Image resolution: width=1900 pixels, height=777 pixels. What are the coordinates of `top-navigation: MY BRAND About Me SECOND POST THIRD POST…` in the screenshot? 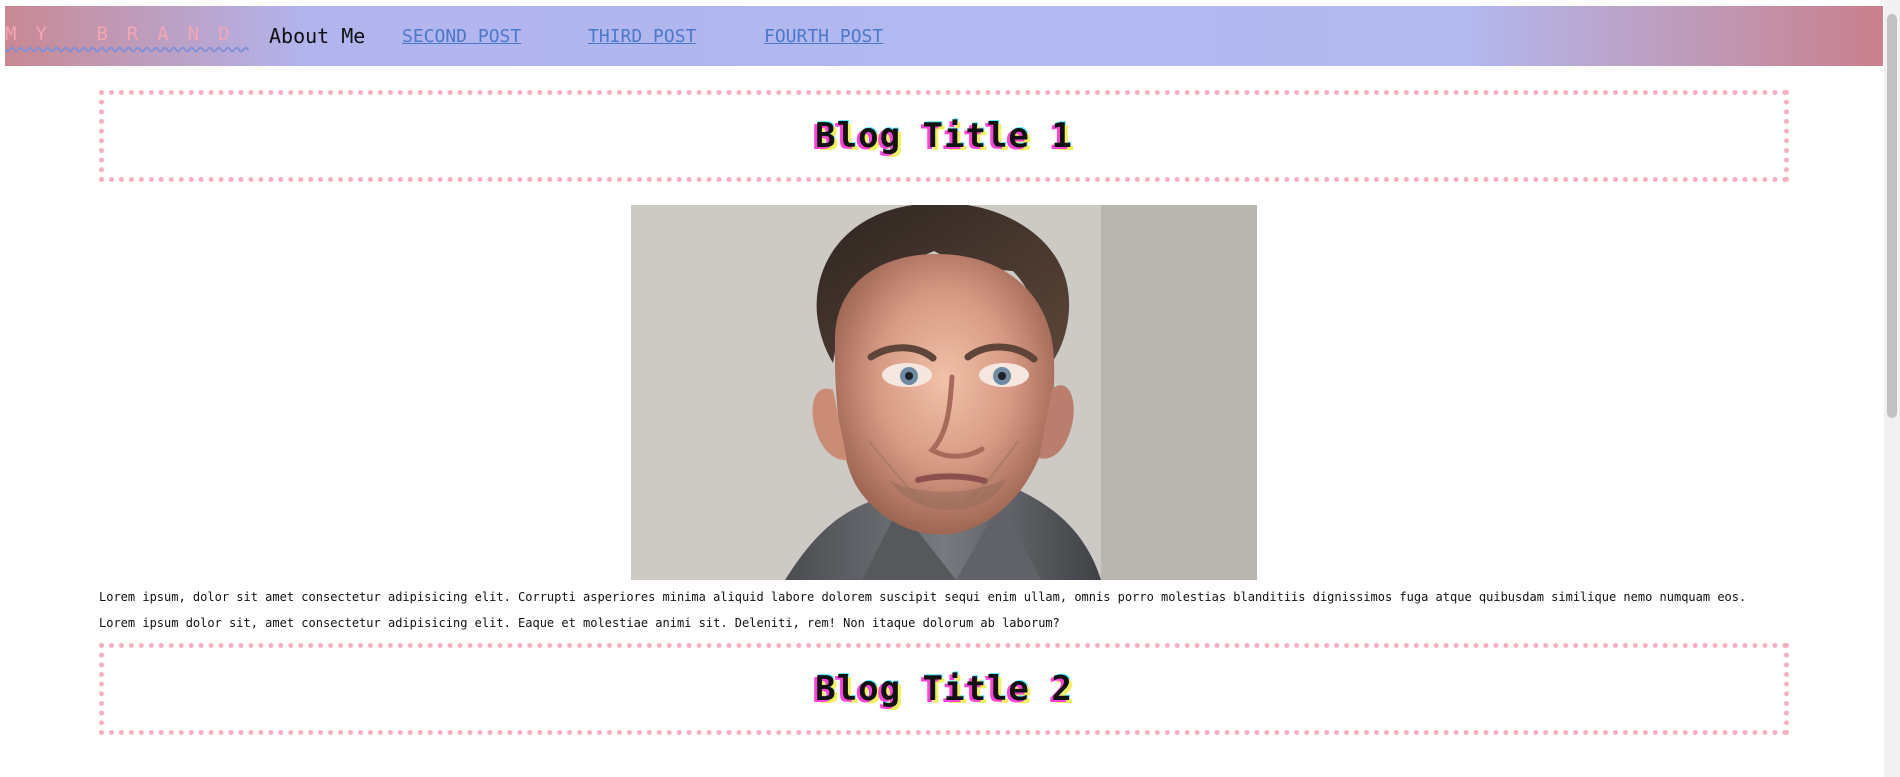 It's located at (944, 36).